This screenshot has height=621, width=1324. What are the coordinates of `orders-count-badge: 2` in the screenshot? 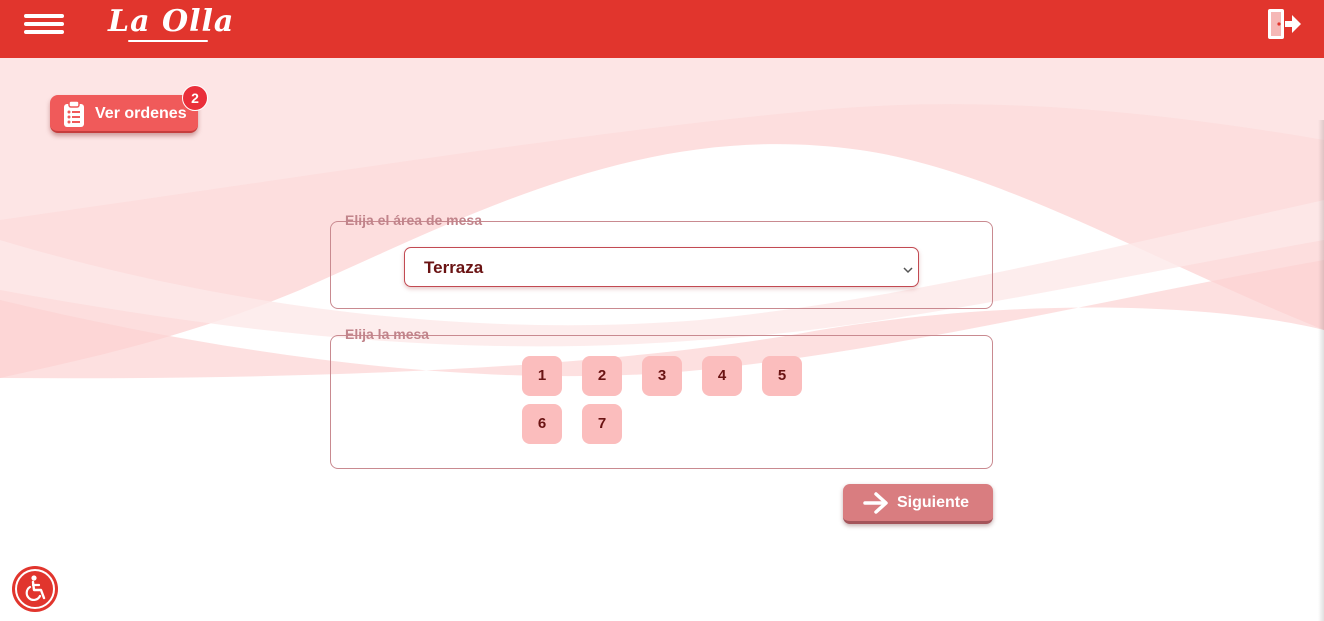 It's located at (195, 98).